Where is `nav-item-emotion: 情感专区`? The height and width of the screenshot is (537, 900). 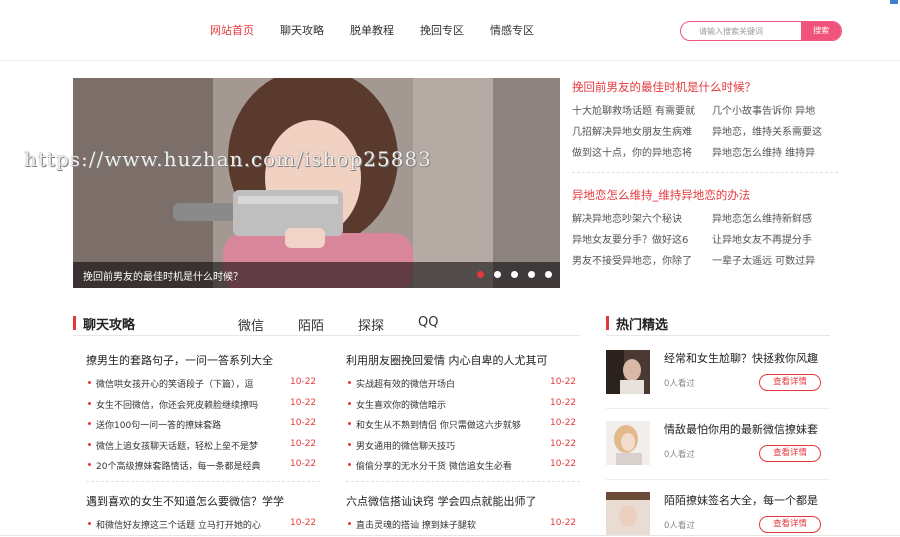 nav-item-emotion: 情感专区 is located at coordinates (512, 30).